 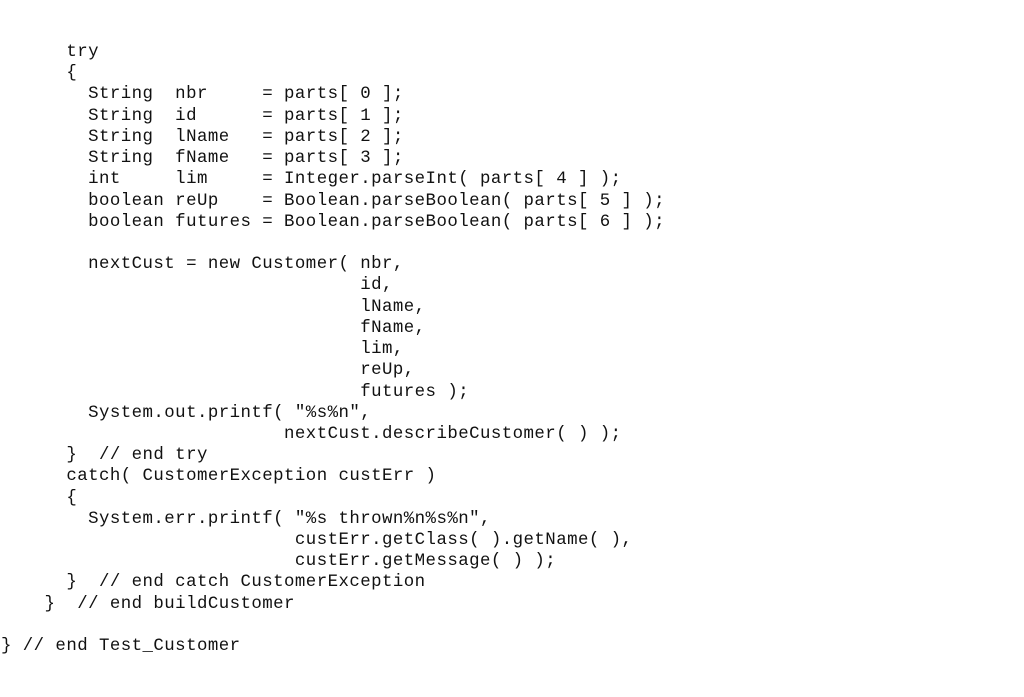 What do you see at coordinates (202, 350) in the screenshot?
I see `code-line-arg-lim: lim,` at bounding box center [202, 350].